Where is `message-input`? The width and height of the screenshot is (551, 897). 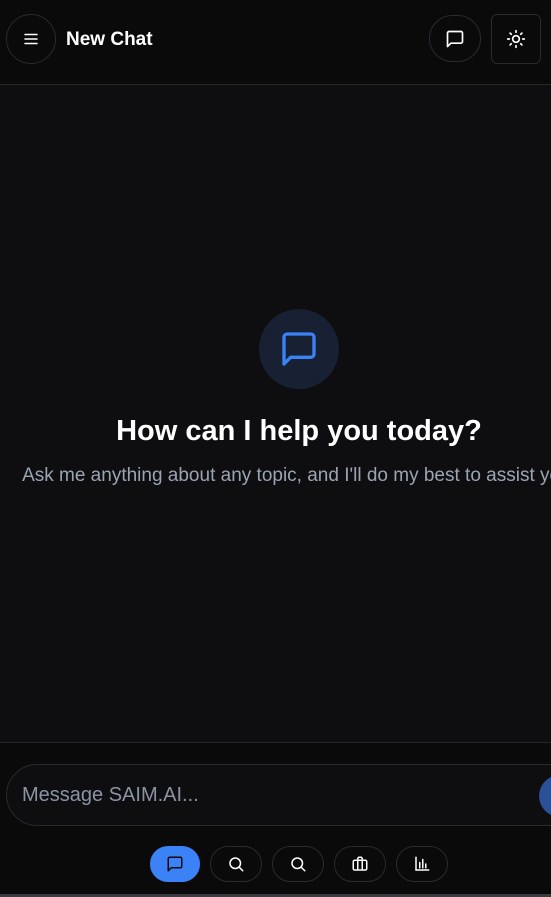
message-input is located at coordinates (272, 795).